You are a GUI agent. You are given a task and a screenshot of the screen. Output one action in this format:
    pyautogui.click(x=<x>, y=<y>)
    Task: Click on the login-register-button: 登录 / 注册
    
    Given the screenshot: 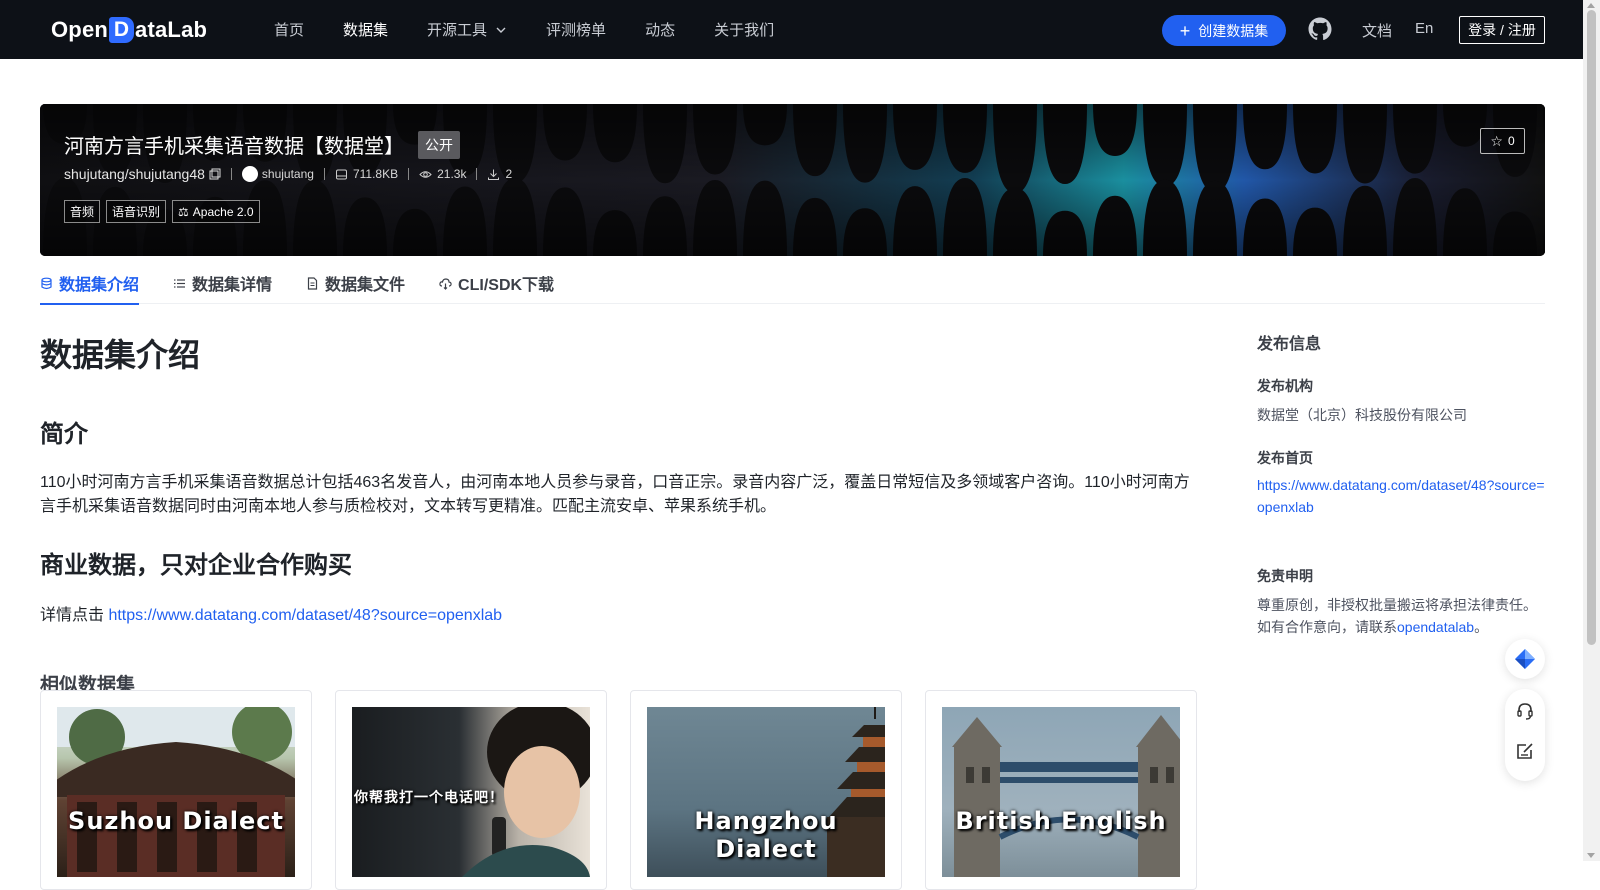 What is the action you would take?
    pyautogui.click(x=1502, y=30)
    